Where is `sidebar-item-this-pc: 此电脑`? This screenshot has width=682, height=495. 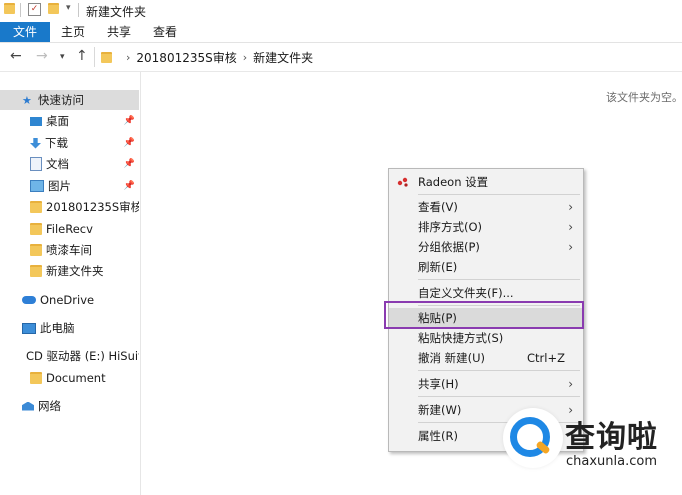 sidebar-item-this-pc: 此电脑 is located at coordinates (69, 328).